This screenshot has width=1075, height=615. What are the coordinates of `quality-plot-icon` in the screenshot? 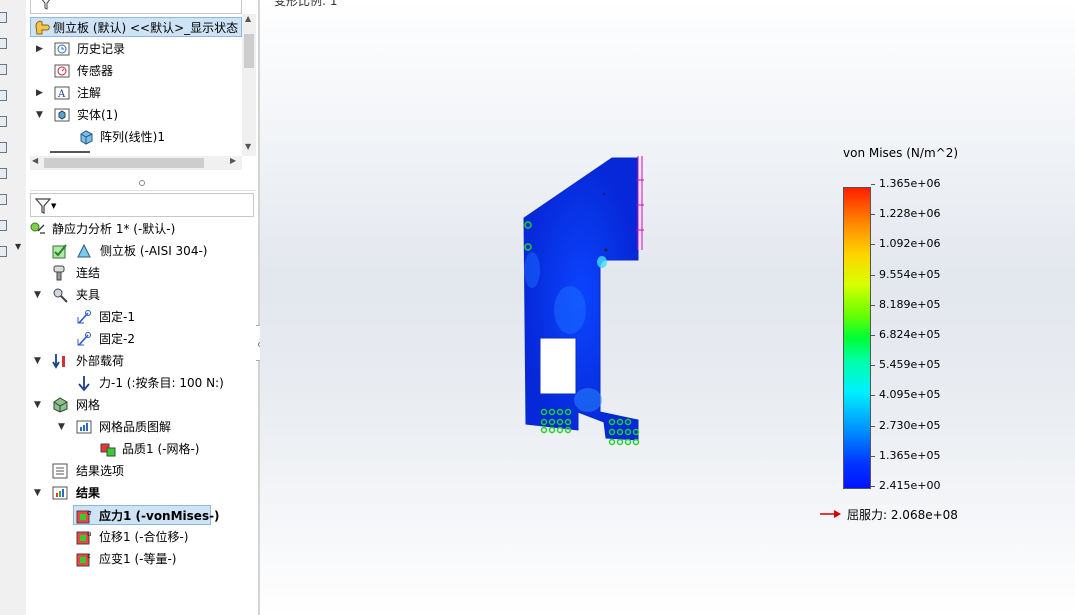 It's located at (108, 450).